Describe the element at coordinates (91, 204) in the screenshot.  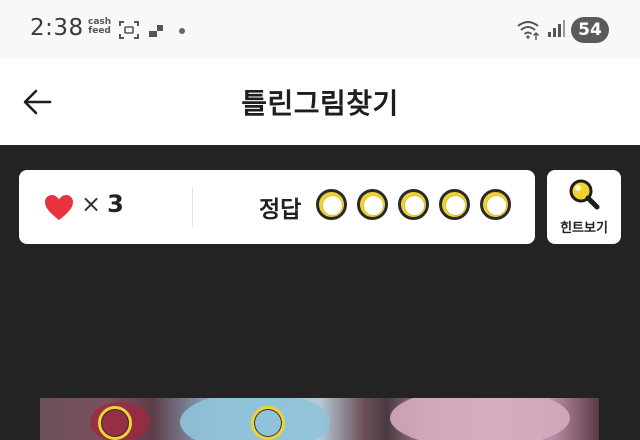
I see `lives-multiplier: ×` at that location.